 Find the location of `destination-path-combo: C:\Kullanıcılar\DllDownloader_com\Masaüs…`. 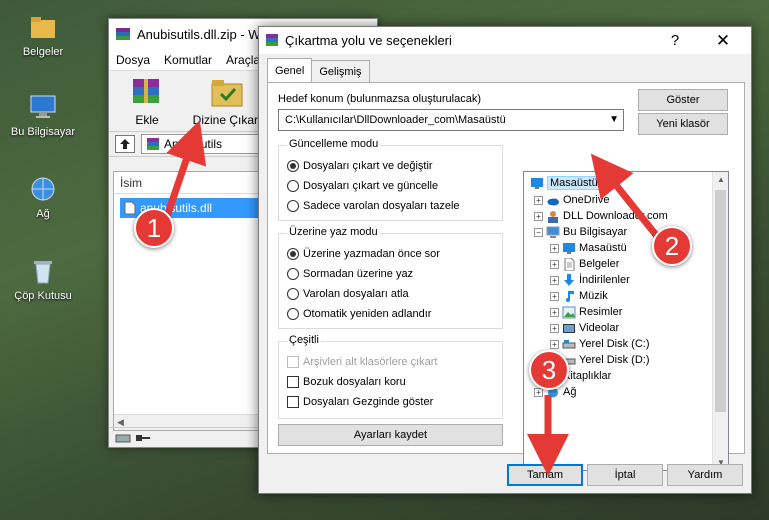

destination-path-combo: C:\Kullanıcılar\DllDownloader_com\Masaüs… is located at coordinates (451, 120).